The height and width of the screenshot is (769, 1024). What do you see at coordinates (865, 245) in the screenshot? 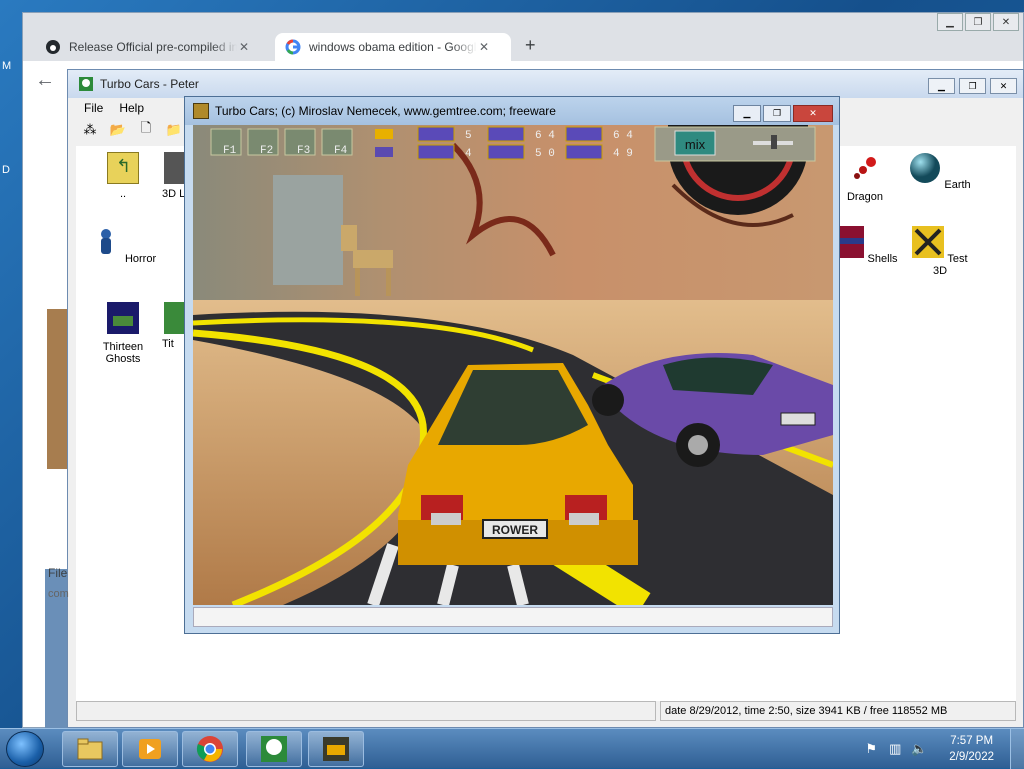
I see `file-item: Shells` at bounding box center [865, 245].